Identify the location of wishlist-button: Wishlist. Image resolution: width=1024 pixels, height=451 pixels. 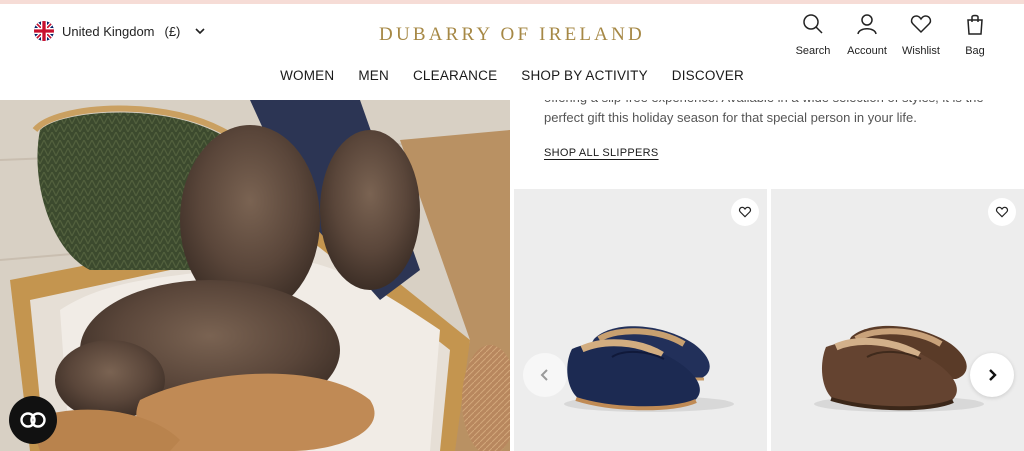
(921, 34).